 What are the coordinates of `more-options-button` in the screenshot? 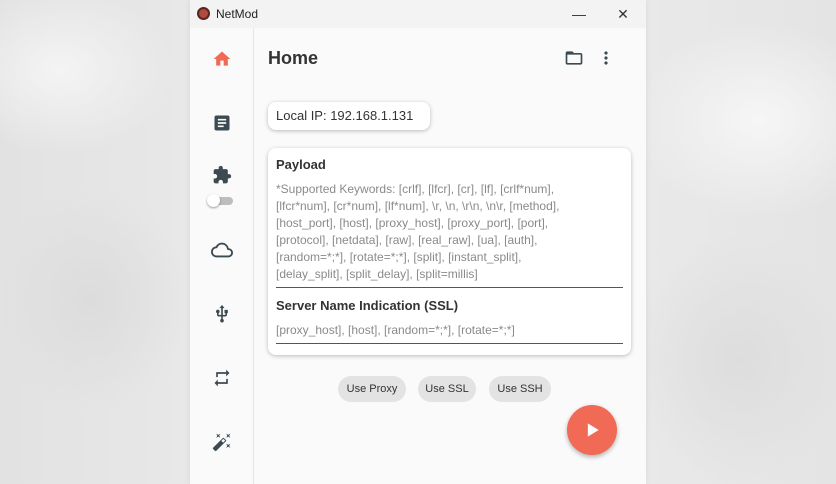 It's located at (606, 58).